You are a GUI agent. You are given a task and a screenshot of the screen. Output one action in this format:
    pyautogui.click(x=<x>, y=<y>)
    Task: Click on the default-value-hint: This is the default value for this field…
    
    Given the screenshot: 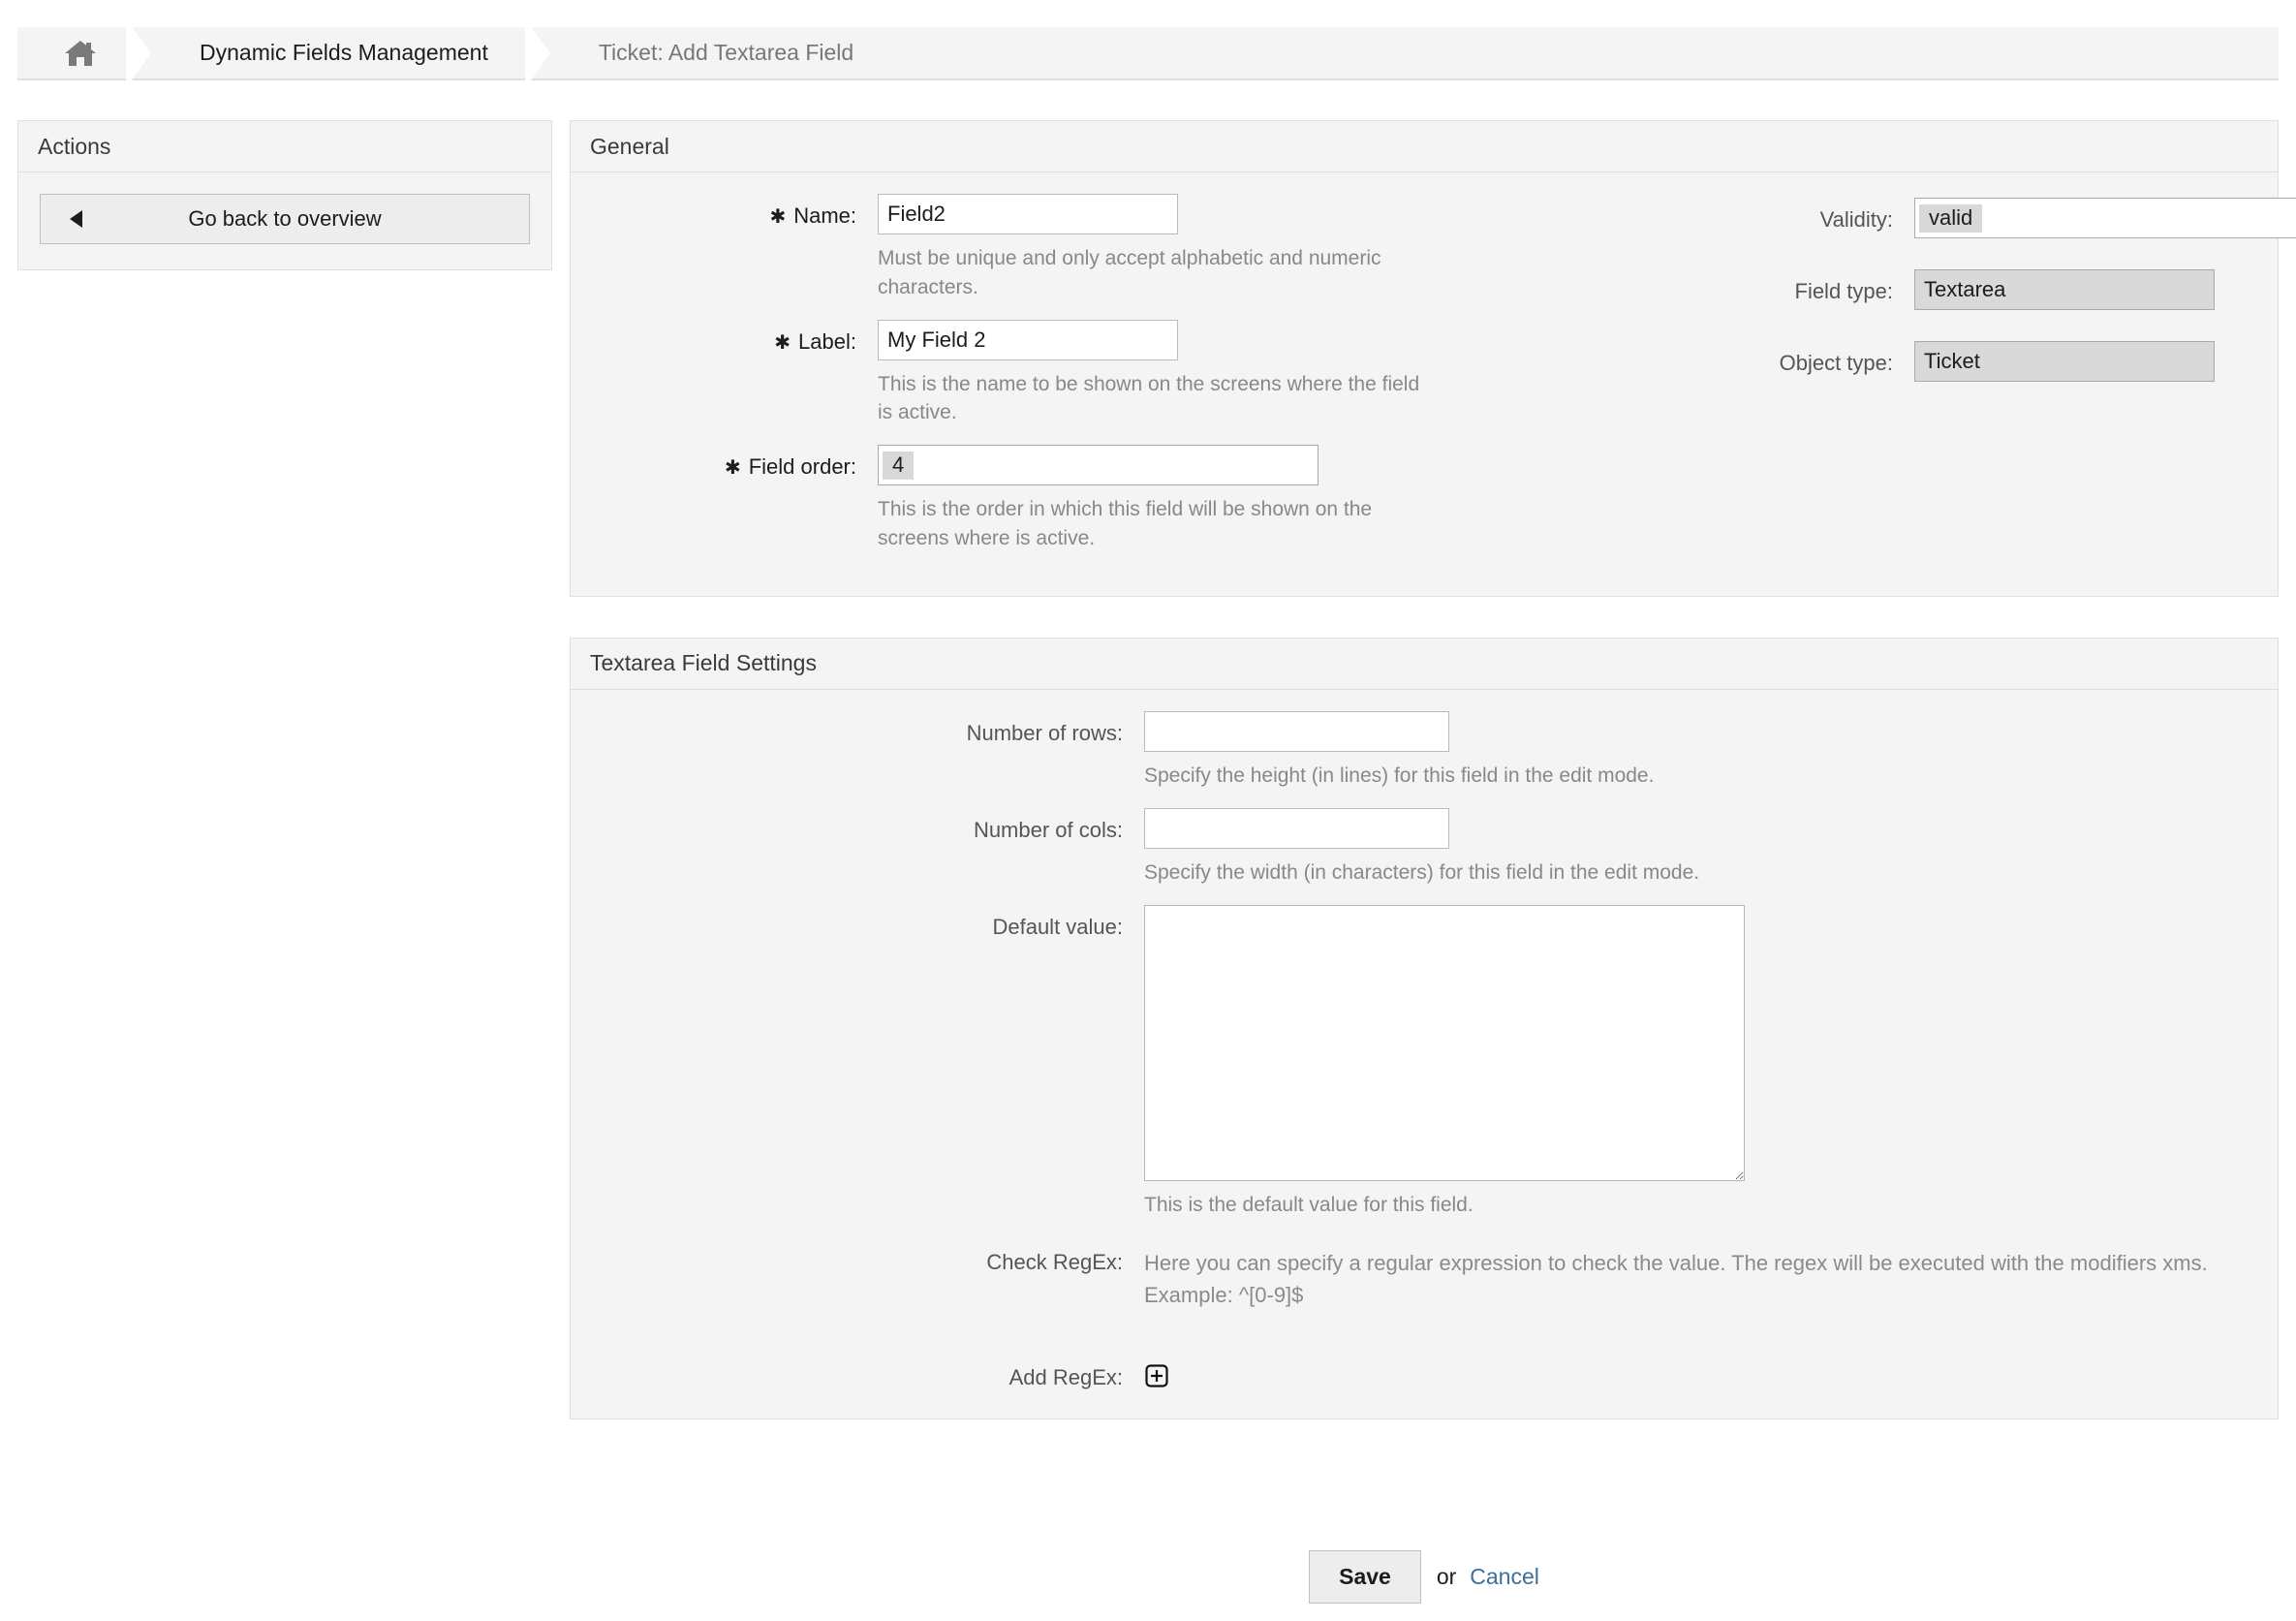 What is the action you would take?
    pyautogui.click(x=1309, y=1204)
    